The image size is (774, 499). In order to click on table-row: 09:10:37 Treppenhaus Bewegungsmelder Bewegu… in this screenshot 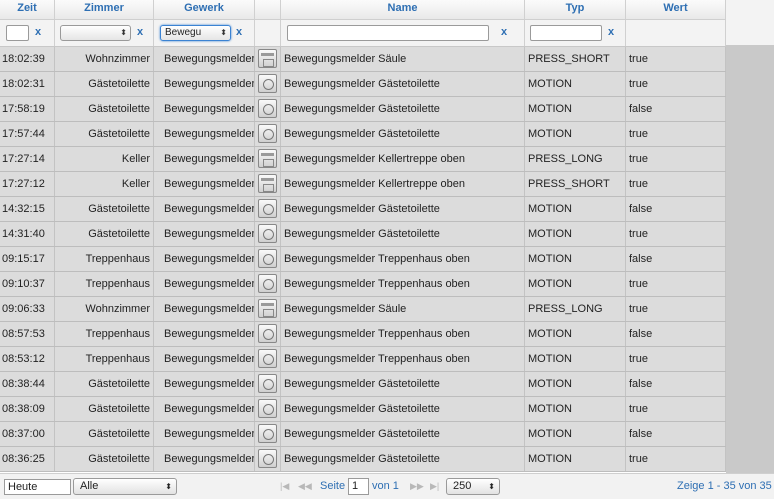, I will do `click(363, 284)`.